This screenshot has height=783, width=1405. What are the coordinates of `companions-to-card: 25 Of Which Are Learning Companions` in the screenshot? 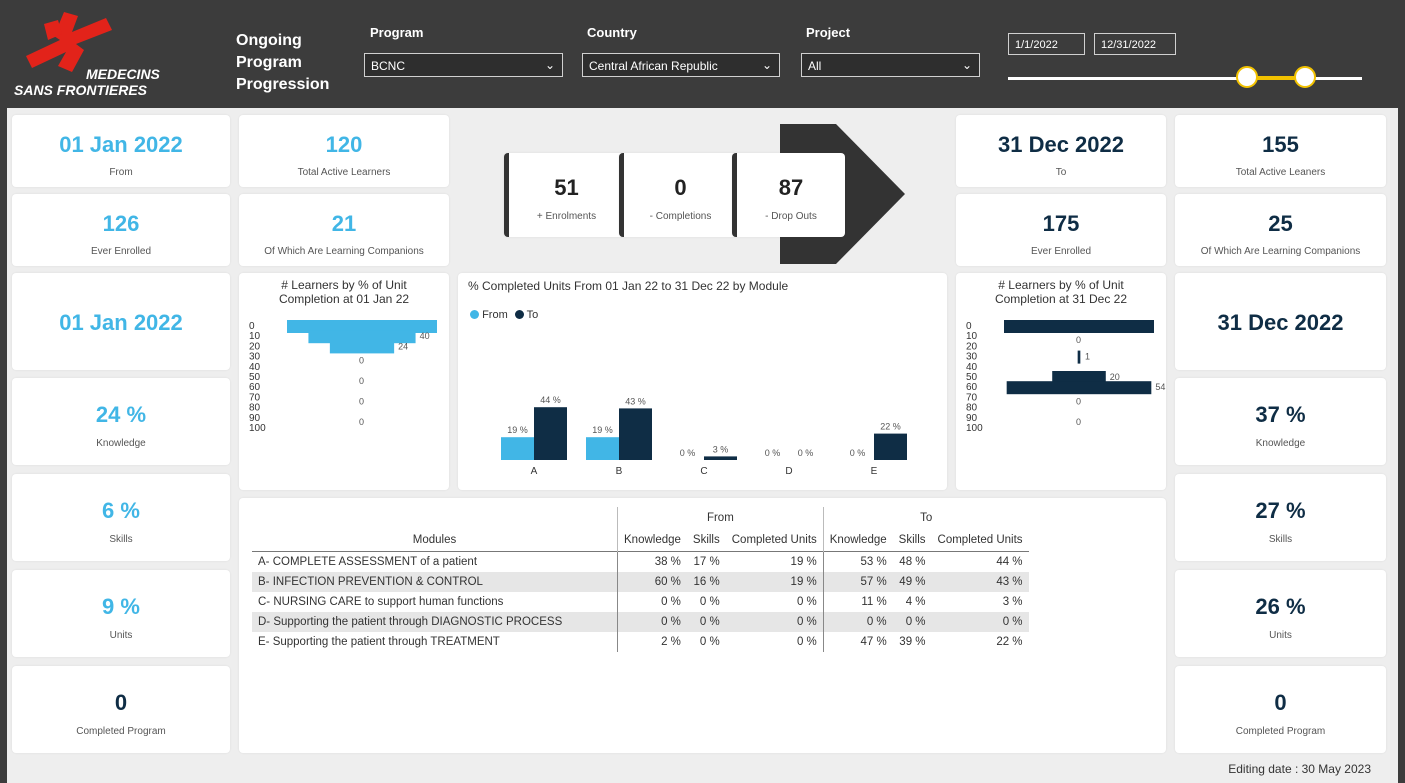 It's located at (1280, 230).